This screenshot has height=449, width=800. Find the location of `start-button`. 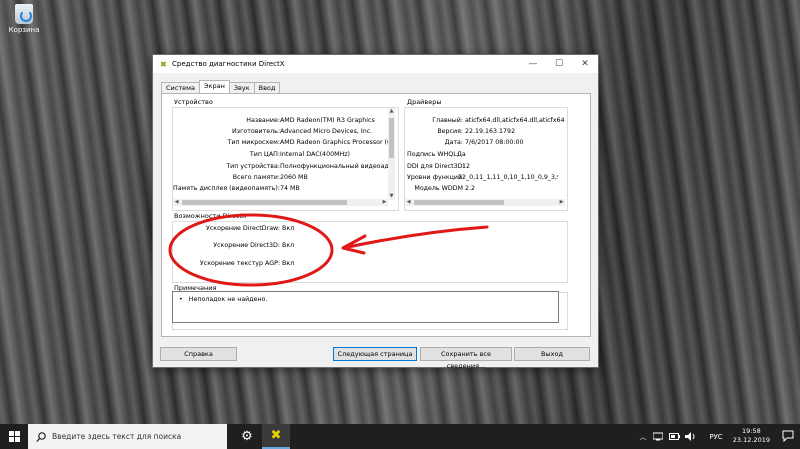

start-button is located at coordinates (14, 436).